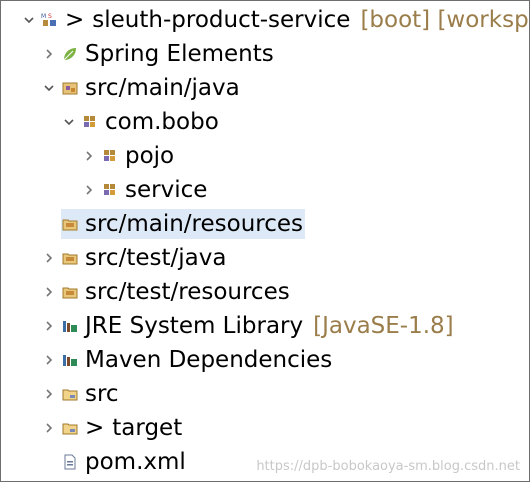  I want to click on tree-item-jre: JRE System Library [JavaSE-1.8], so click(265, 326).